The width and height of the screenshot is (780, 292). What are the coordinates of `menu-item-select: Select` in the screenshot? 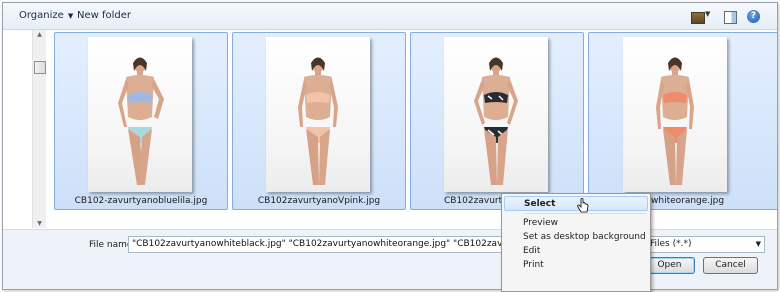 It's located at (576, 203).